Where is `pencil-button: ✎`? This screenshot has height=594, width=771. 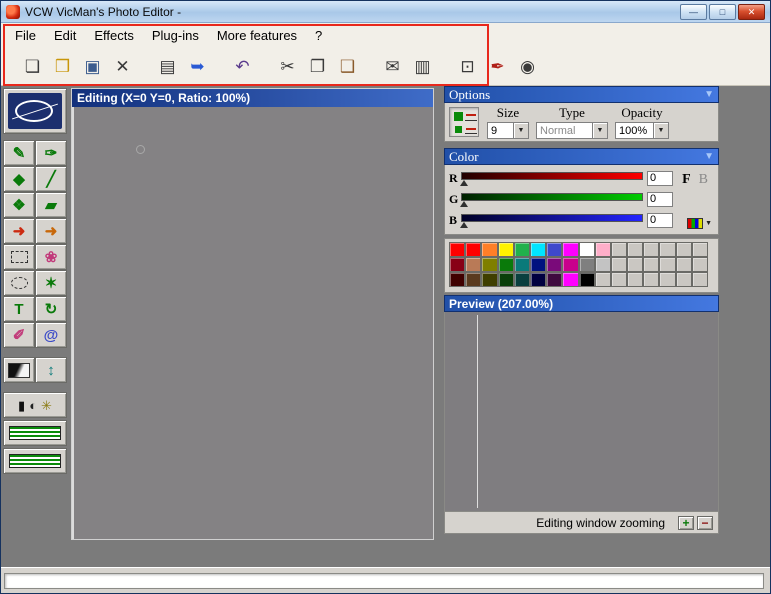 pencil-button: ✎ is located at coordinates (19, 153).